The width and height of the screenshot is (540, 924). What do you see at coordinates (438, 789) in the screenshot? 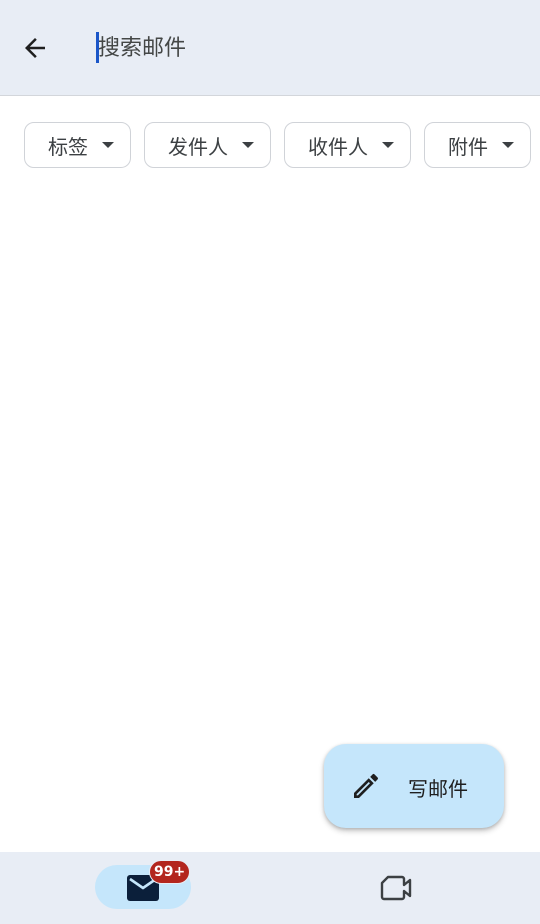
I see `compose-label: 写邮件` at bounding box center [438, 789].